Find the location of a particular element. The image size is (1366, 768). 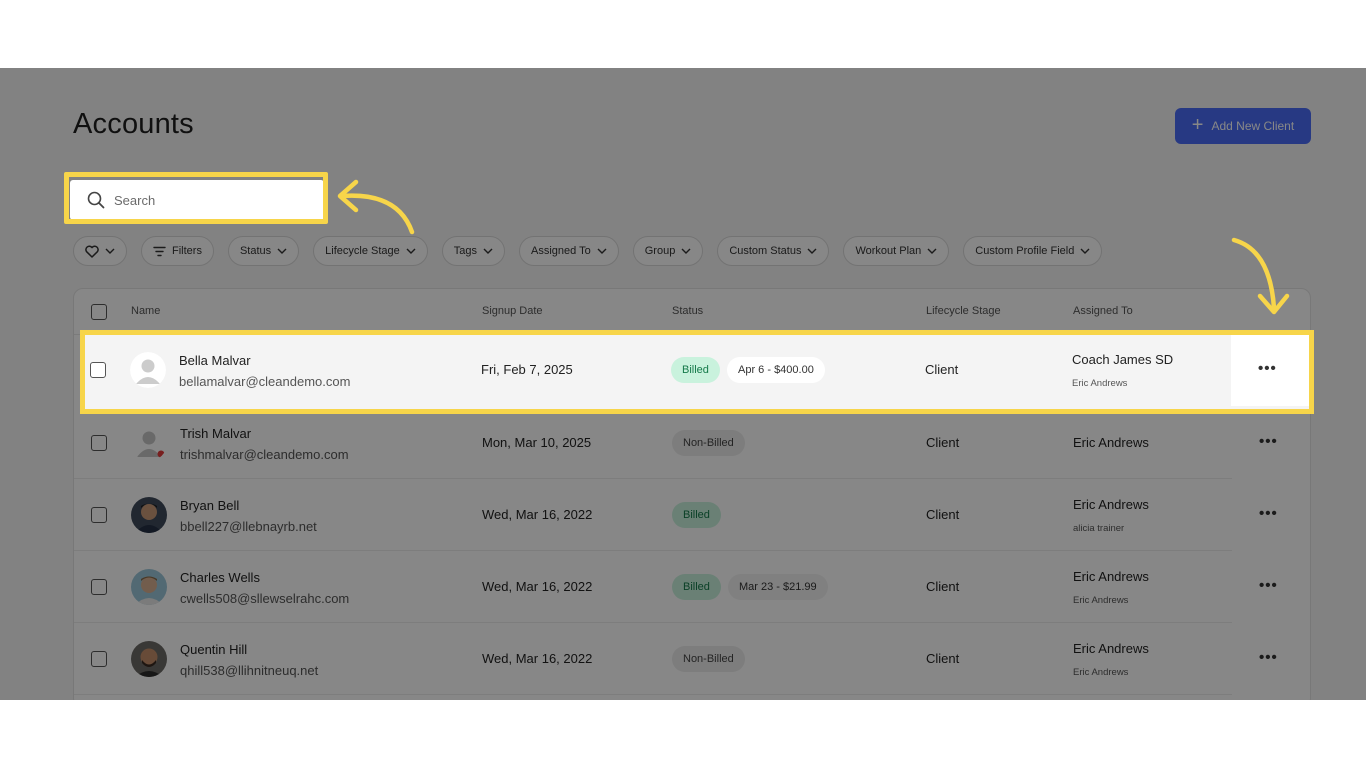

assigned-coach: Coach James SD is located at coordinates (1123, 359).